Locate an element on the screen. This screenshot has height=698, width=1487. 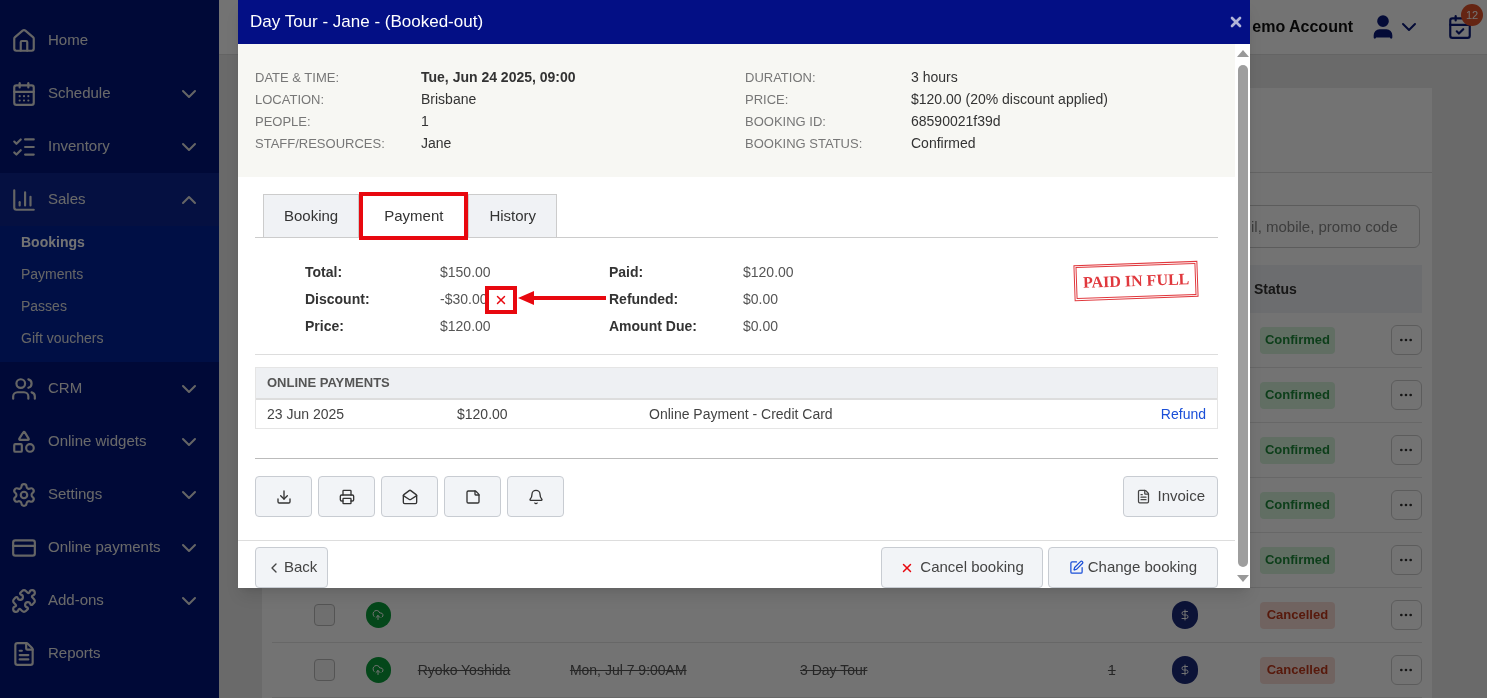
section-title: ONLINE PAYMENTS is located at coordinates (328, 383).